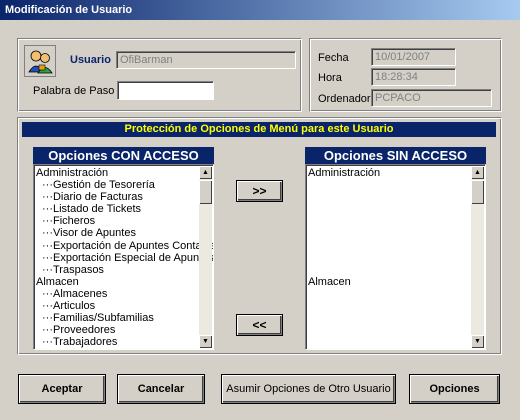  What do you see at coordinates (40, 61) in the screenshot?
I see `users-icon` at bounding box center [40, 61].